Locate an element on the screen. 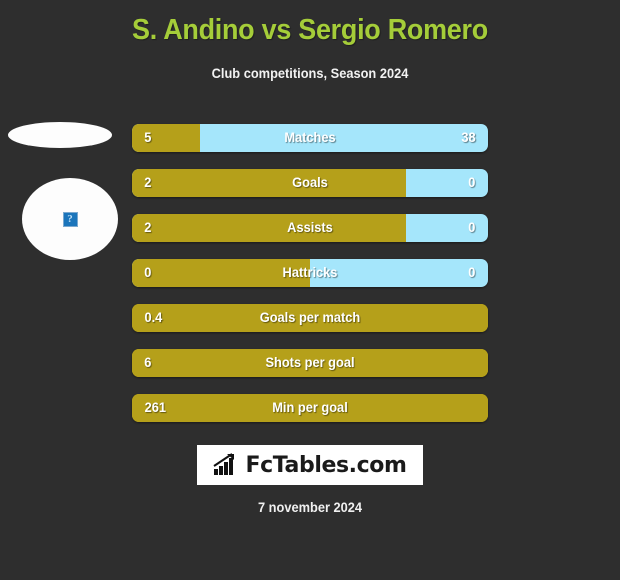  stat-label: Min per goal is located at coordinates (310, 407).